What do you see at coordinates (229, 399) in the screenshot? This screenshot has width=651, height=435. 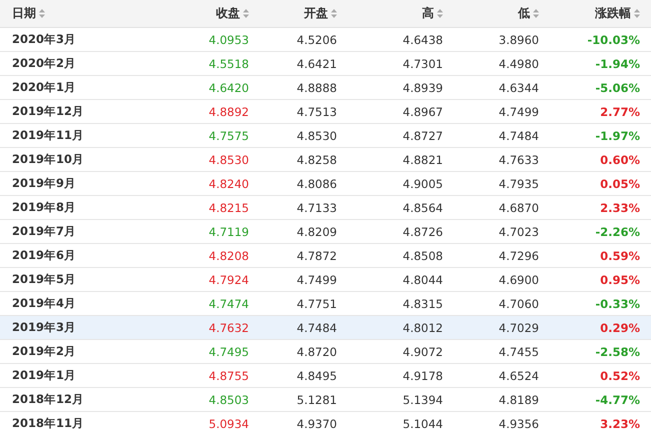 I see `table-cell-text: 4.8503` at bounding box center [229, 399].